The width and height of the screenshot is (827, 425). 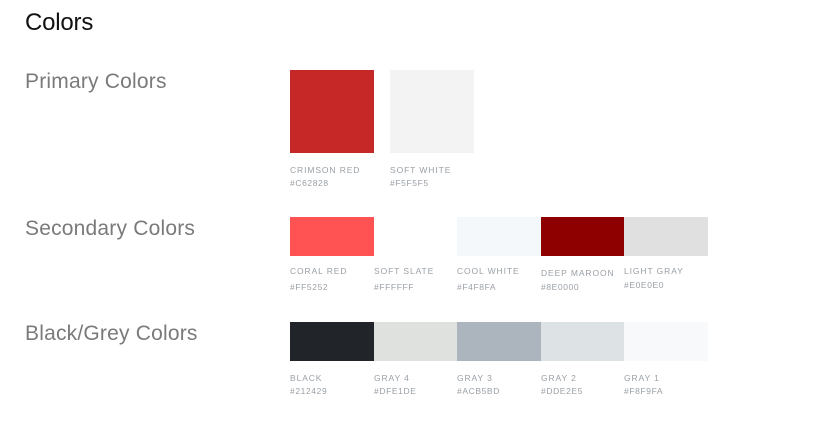 What do you see at coordinates (59, 22) in the screenshot?
I see `page-title: Colors` at bounding box center [59, 22].